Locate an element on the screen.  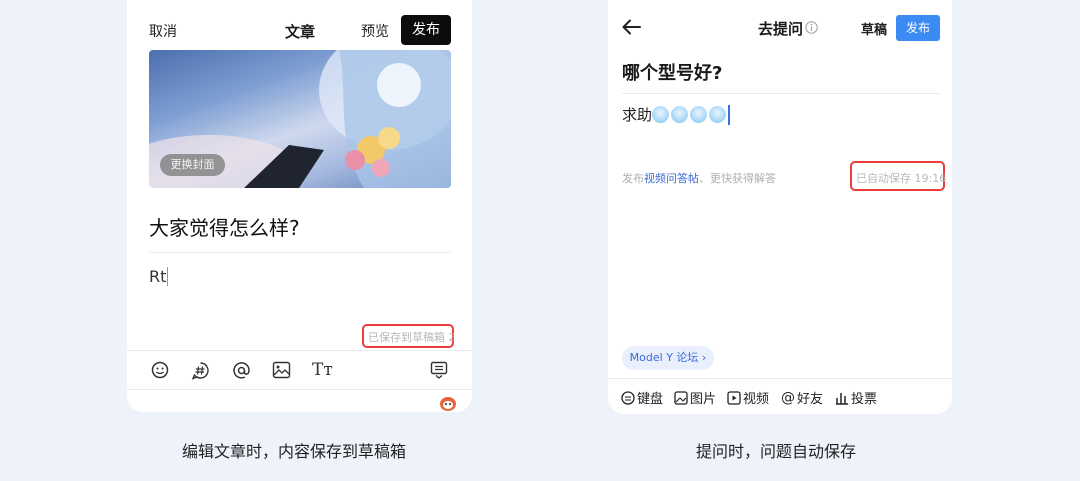
toolbar-label: 图片 is located at coordinates (703, 399).